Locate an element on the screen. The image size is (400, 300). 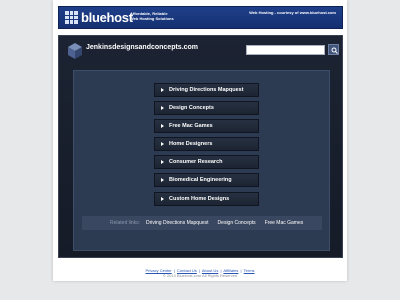
search-input is located at coordinates (285, 50).